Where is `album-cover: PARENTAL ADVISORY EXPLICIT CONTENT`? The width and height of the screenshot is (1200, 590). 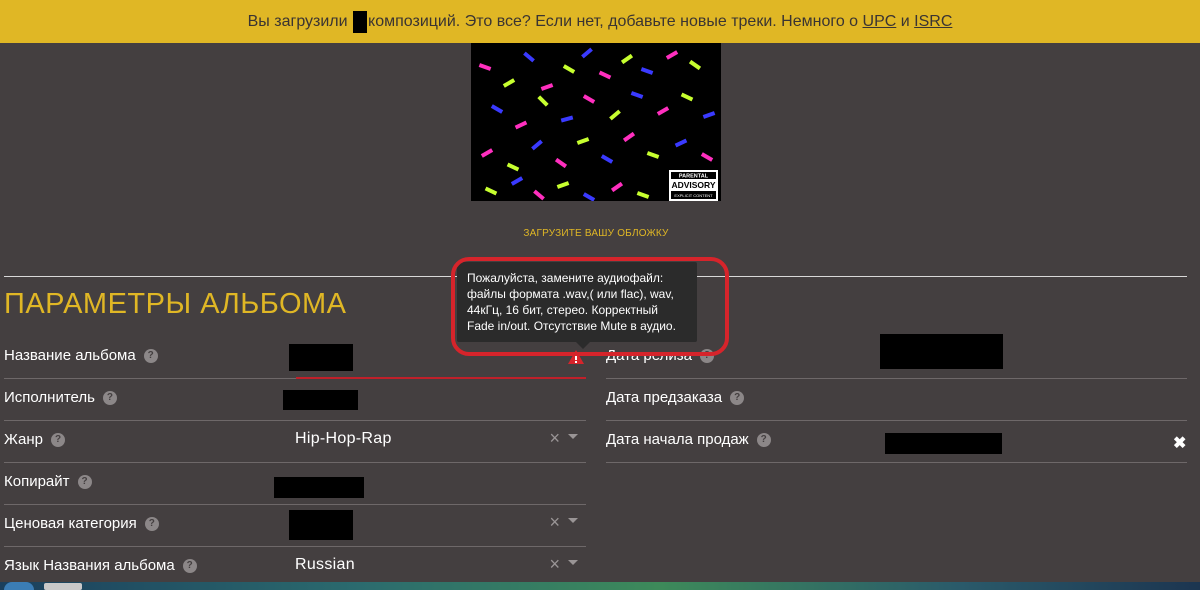 album-cover: PARENTAL ADVISORY EXPLICIT CONTENT is located at coordinates (596, 122).